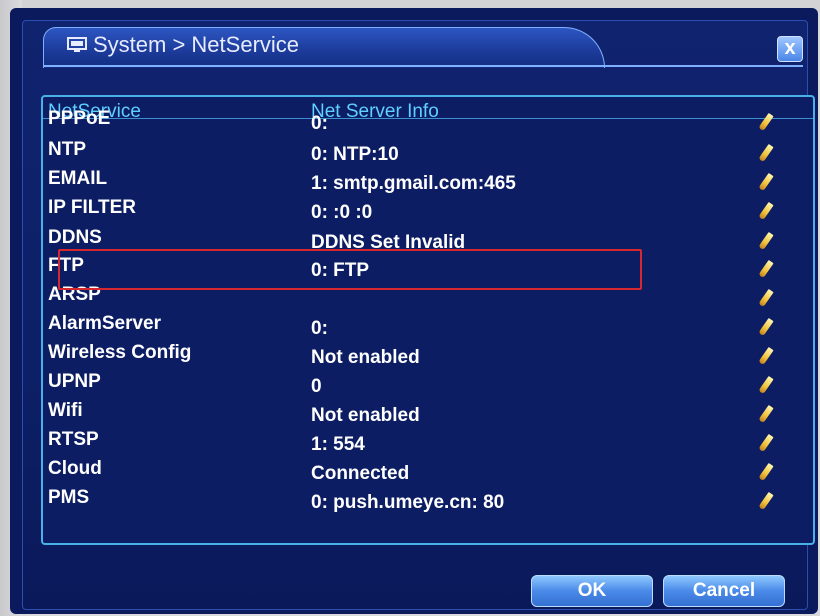  Describe the element at coordinates (423, 66) in the screenshot. I see `title-bar-line` at that location.